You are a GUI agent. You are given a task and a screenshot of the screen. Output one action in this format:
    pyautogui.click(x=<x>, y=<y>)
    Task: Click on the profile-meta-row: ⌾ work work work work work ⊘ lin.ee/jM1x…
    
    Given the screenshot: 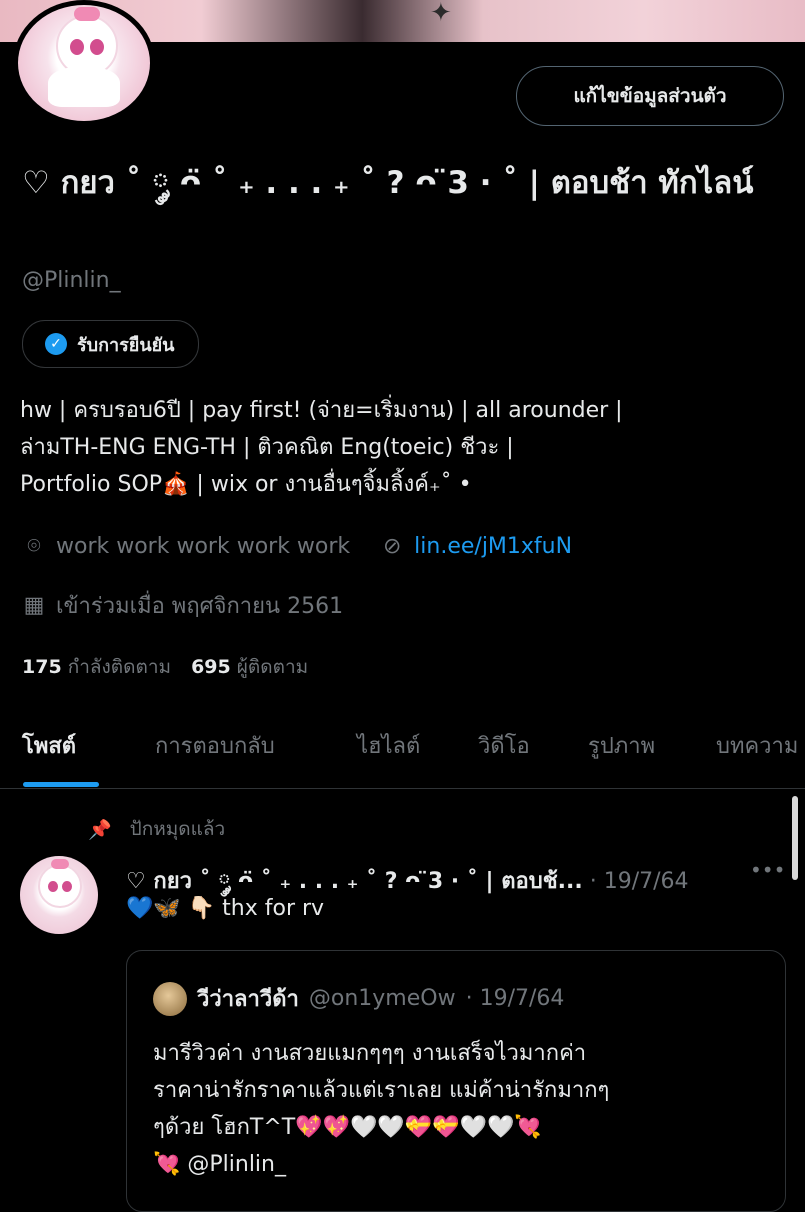 What is the action you would take?
    pyautogui.click(x=297, y=546)
    